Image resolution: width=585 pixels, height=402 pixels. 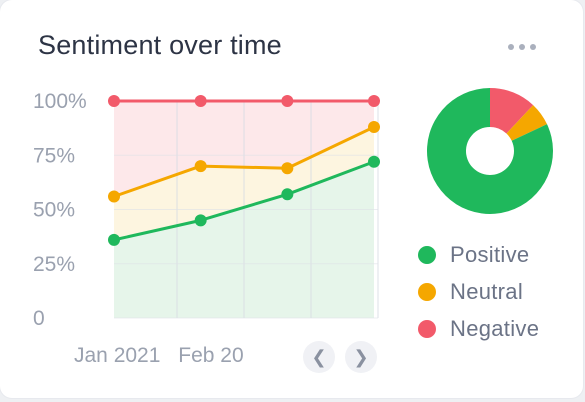 What do you see at coordinates (54, 210) in the screenshot?
I see `y-tick-label: 50%` at bounding box center [54, 210].